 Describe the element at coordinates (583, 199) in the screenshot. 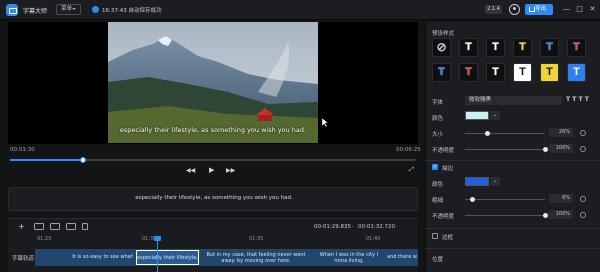

I see `stroke-width-spinner-icon` at that location.